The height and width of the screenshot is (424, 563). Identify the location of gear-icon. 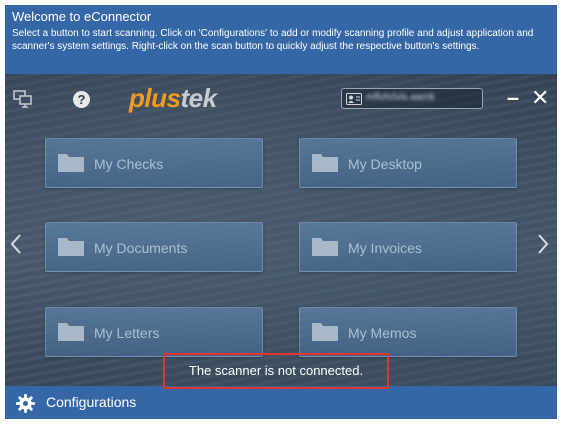
(25, 406).